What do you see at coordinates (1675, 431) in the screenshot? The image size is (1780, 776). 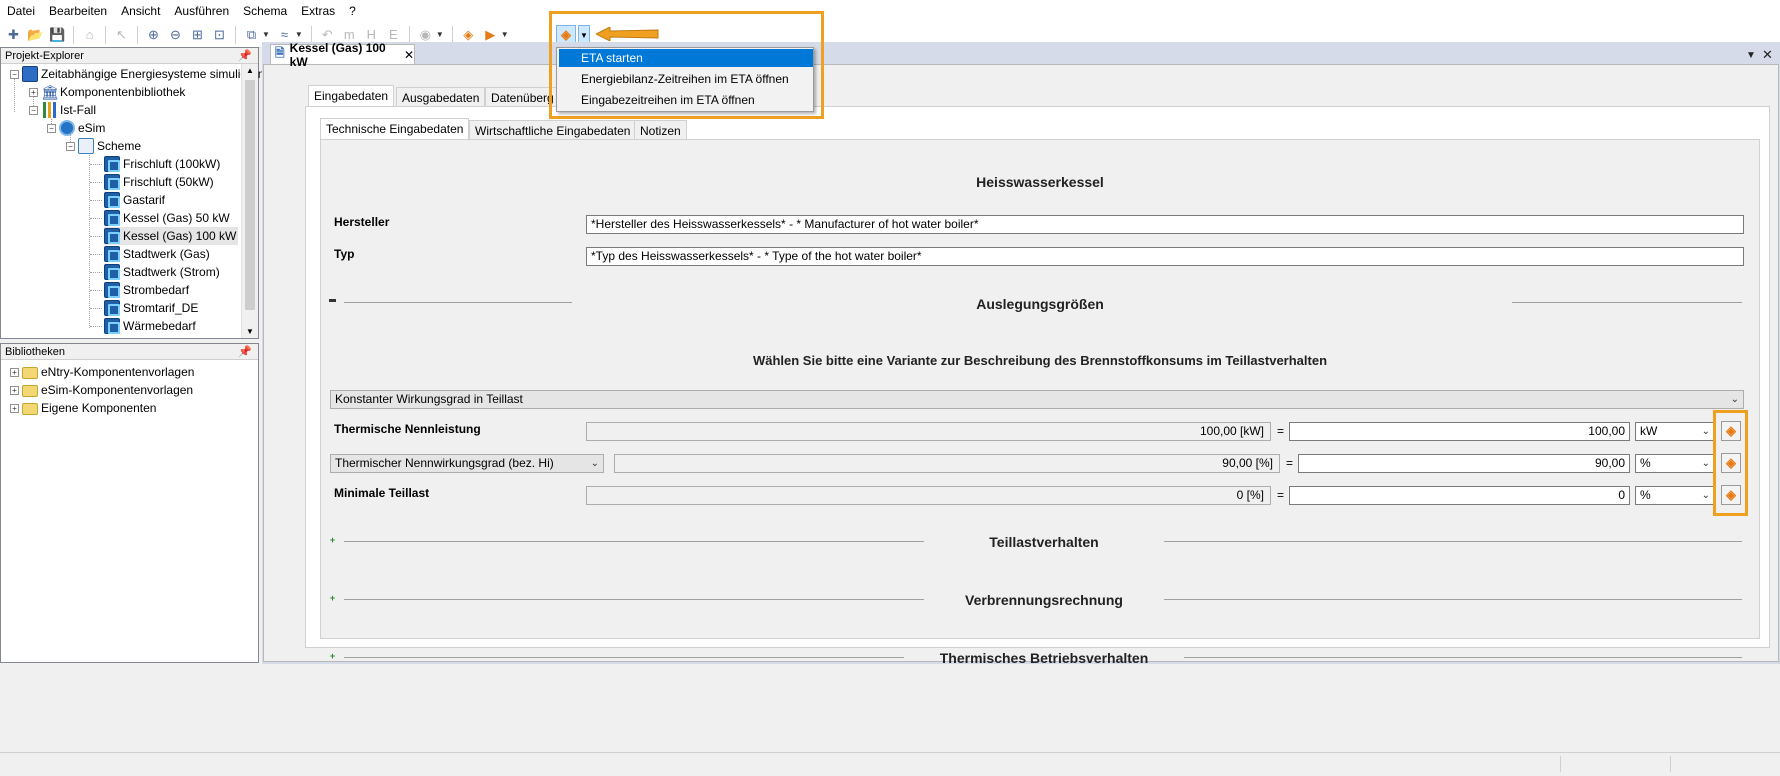 I see `nennleistung-unit-select: kW ⌄` at bounding box center [1675, 431].